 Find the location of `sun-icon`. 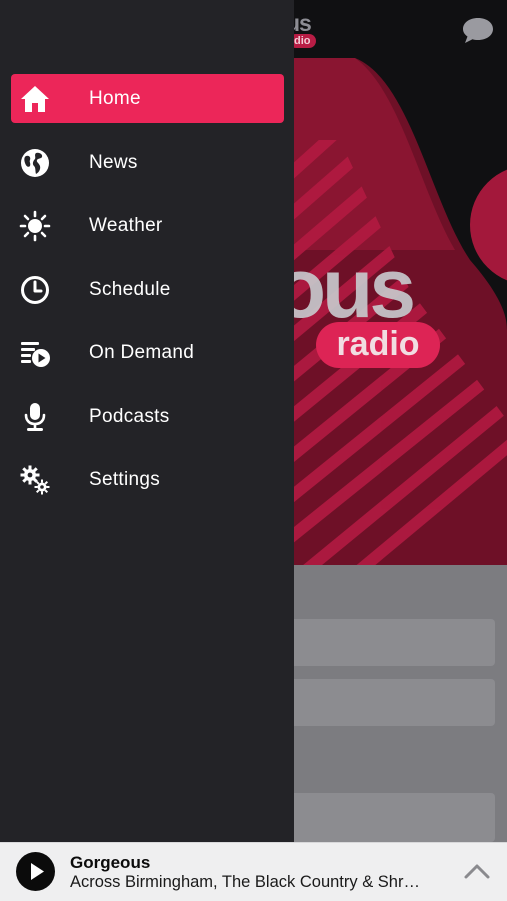

sun-icon is located at coordinates (35, 226).